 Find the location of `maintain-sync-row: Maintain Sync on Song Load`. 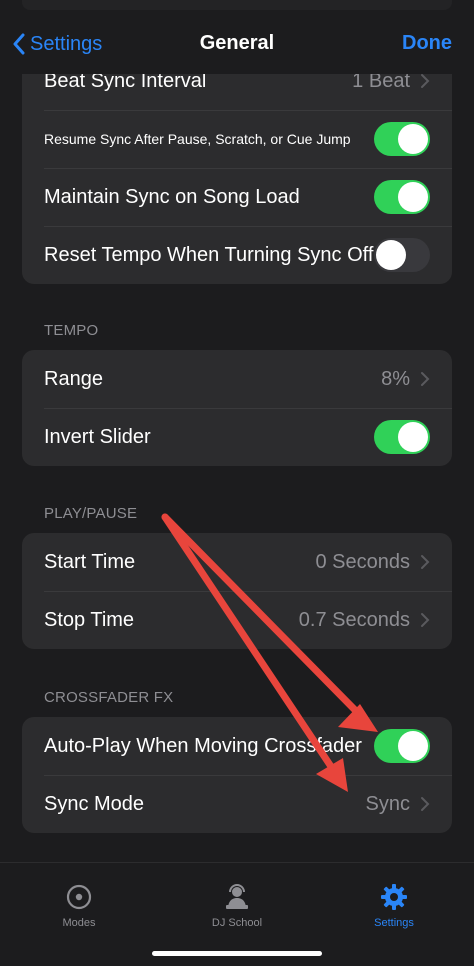

maintain-sync-row: Maintain Sync on Song Load is located at coordinates (237, 197).